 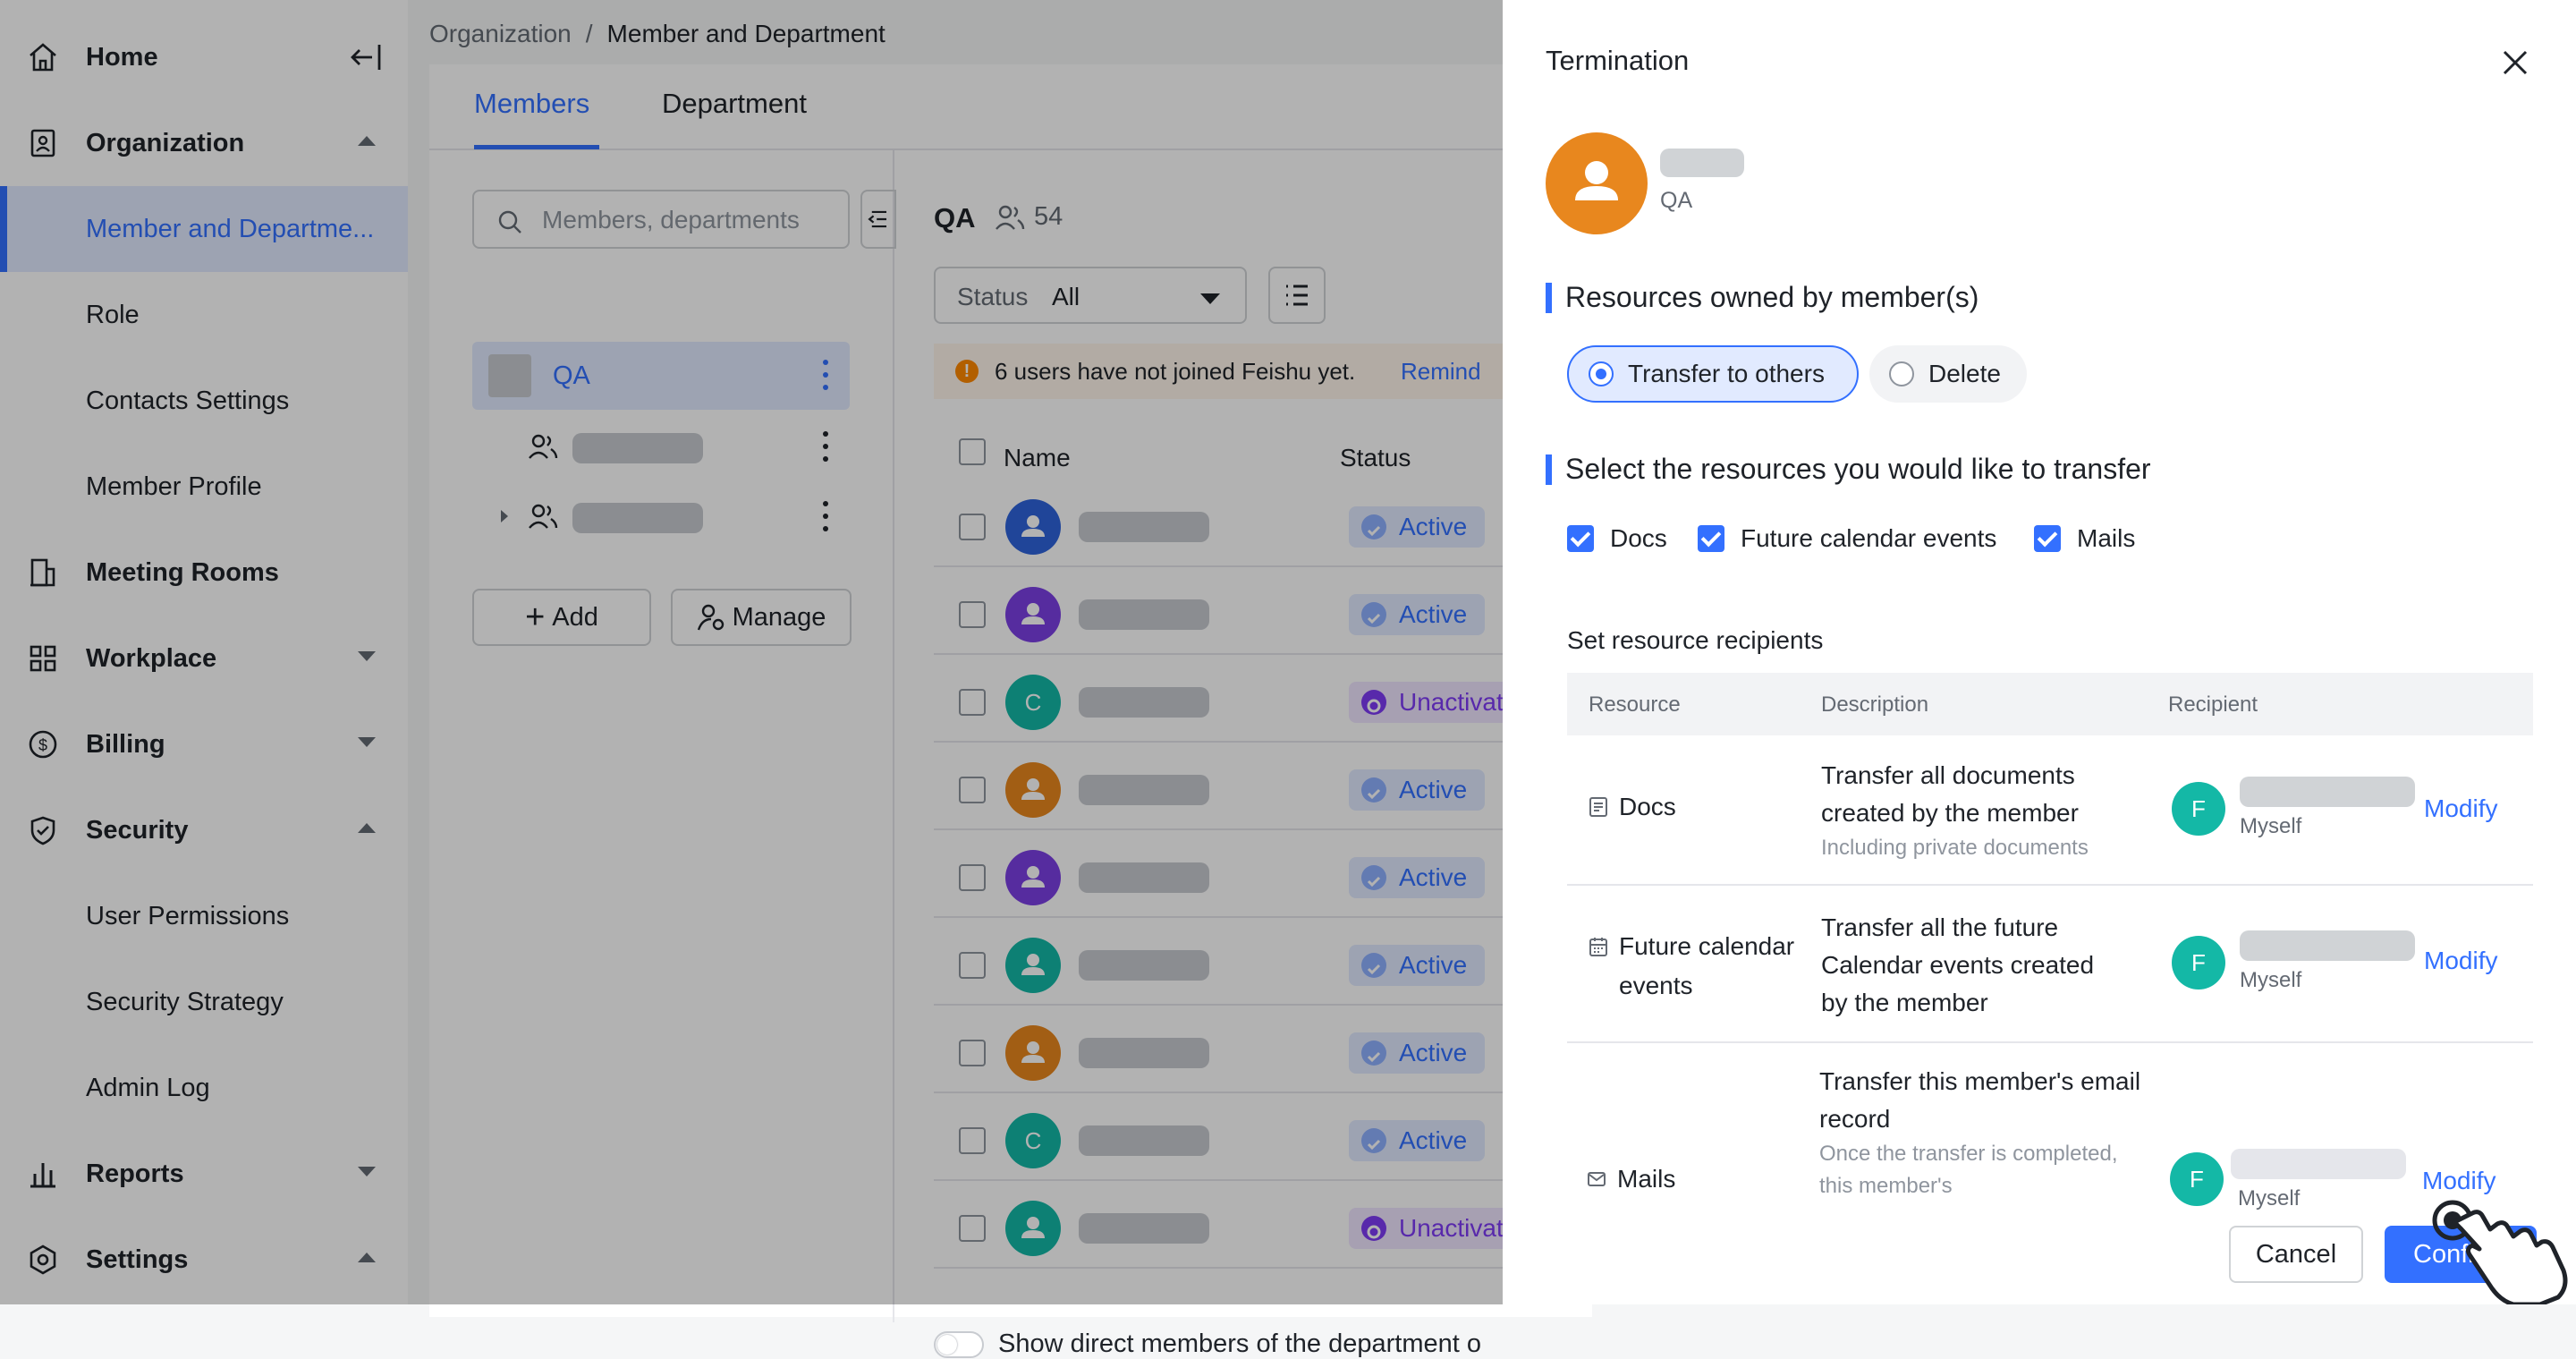 I want to click on column-header-recipient: Recipient, so click(x=2213, y=704).